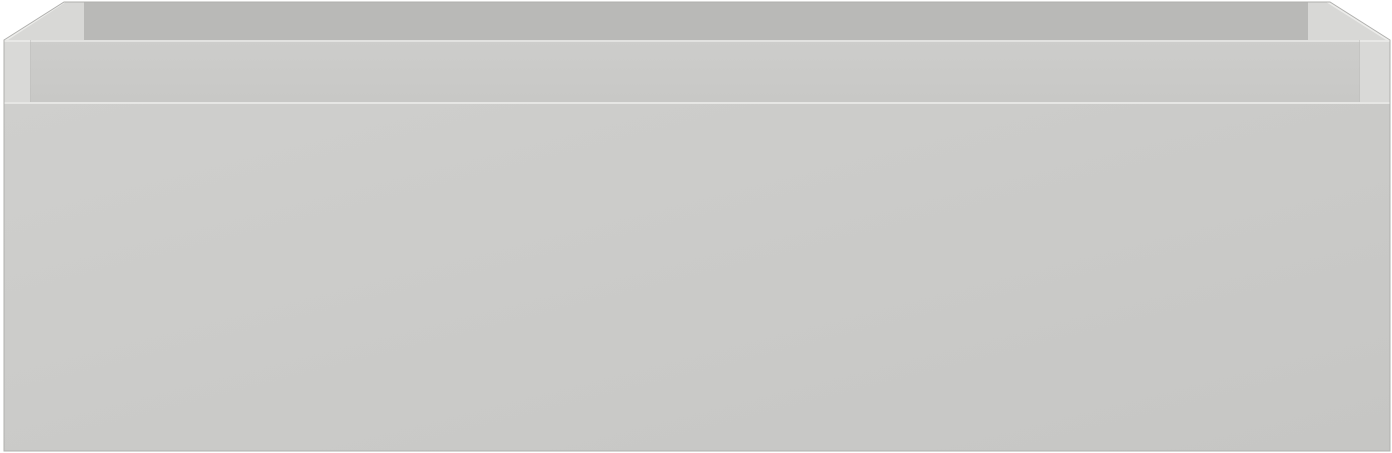 The image size is (1392, 453). I want to click on drawer-back-rim, so click(696, 21).